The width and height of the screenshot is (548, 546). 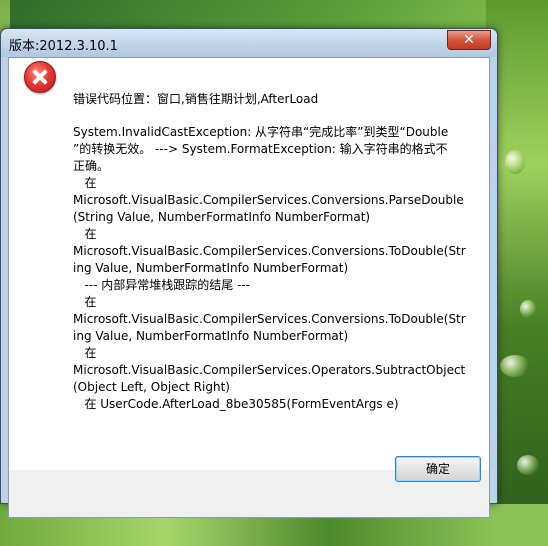 What do you see at coordinates (196, 99) in the screenshot?
I see `error-location-heading: 错误代码位置：窗口,销售往期计划,AfterLoad` at bounding box center [196, 99].